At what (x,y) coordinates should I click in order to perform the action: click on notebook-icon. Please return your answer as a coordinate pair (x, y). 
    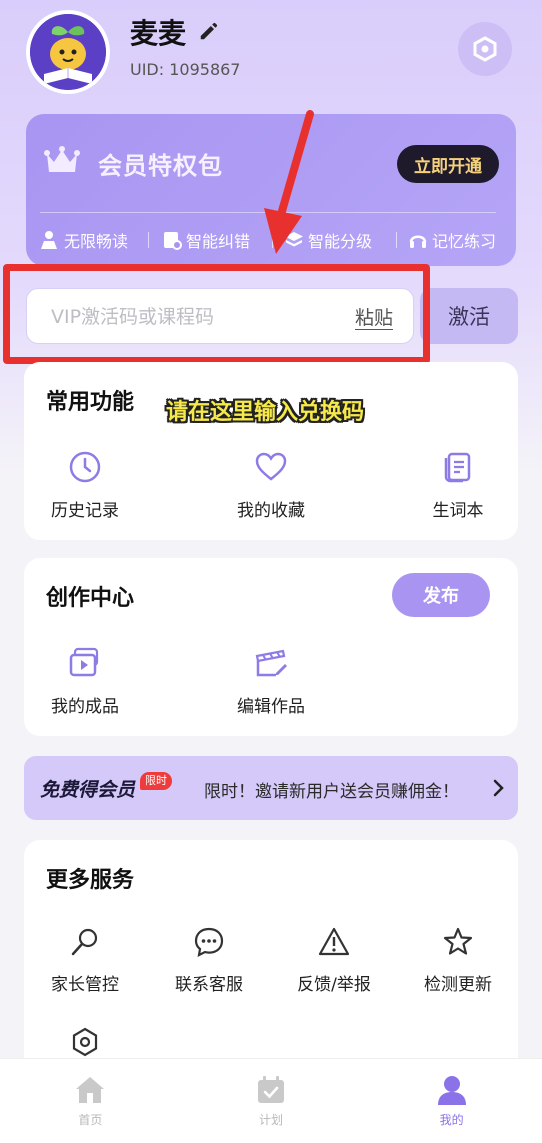
    Looking at the image, I should click on (457, 467).